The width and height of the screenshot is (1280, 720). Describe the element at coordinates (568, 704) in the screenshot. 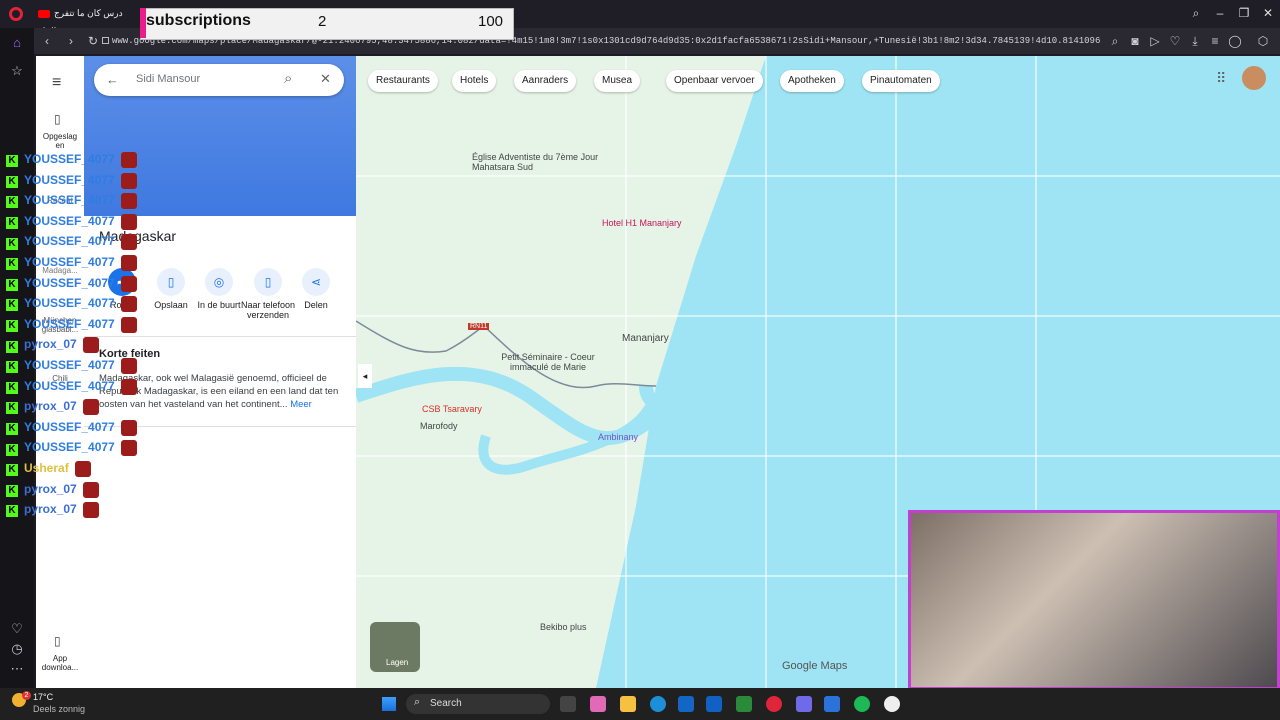

I see `task-view-icon` at that location.